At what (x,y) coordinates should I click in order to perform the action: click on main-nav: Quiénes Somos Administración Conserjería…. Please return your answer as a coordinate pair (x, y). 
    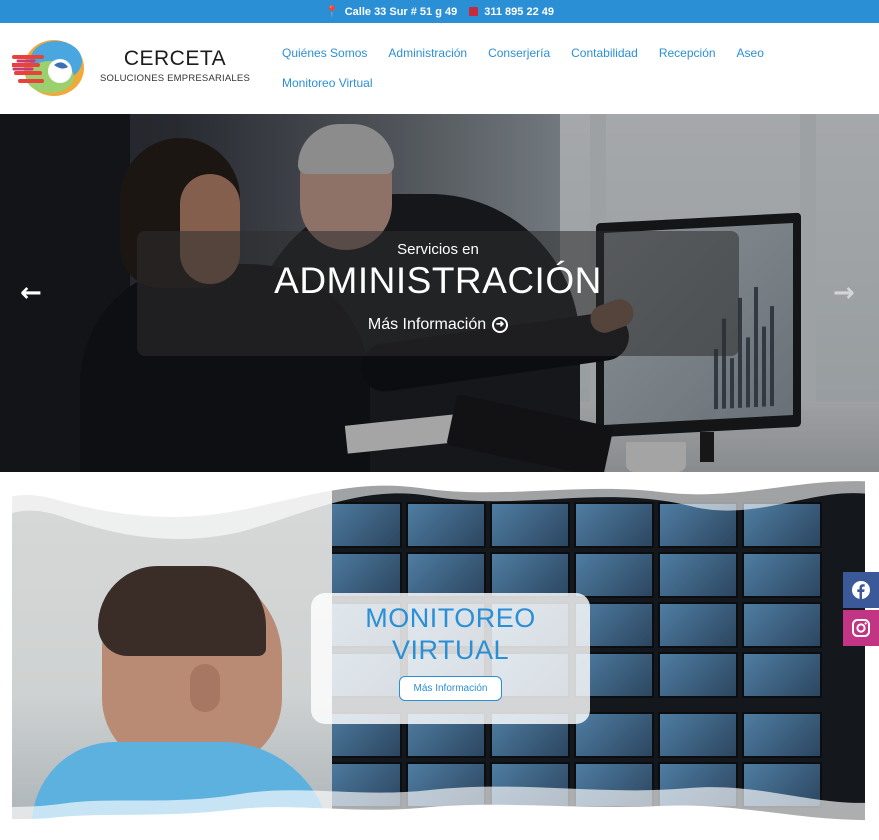
    Looking at the image, I should click on (542, 68).